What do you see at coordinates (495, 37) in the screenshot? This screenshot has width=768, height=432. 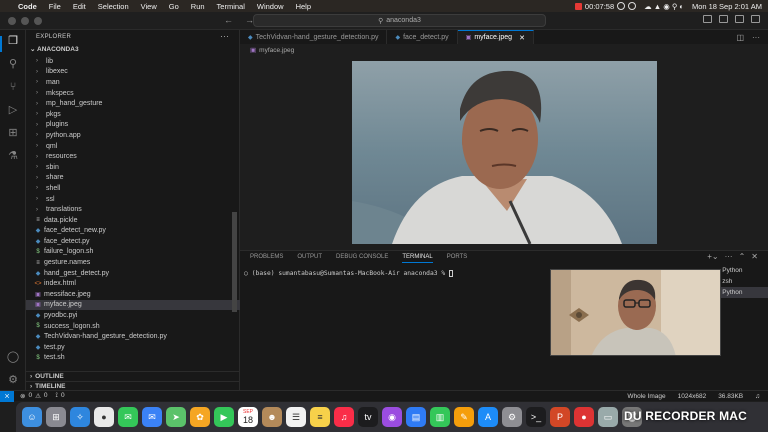 I see `editor-tab: ▣ myface.jpeg ✕` at bounding box center [495, 37].